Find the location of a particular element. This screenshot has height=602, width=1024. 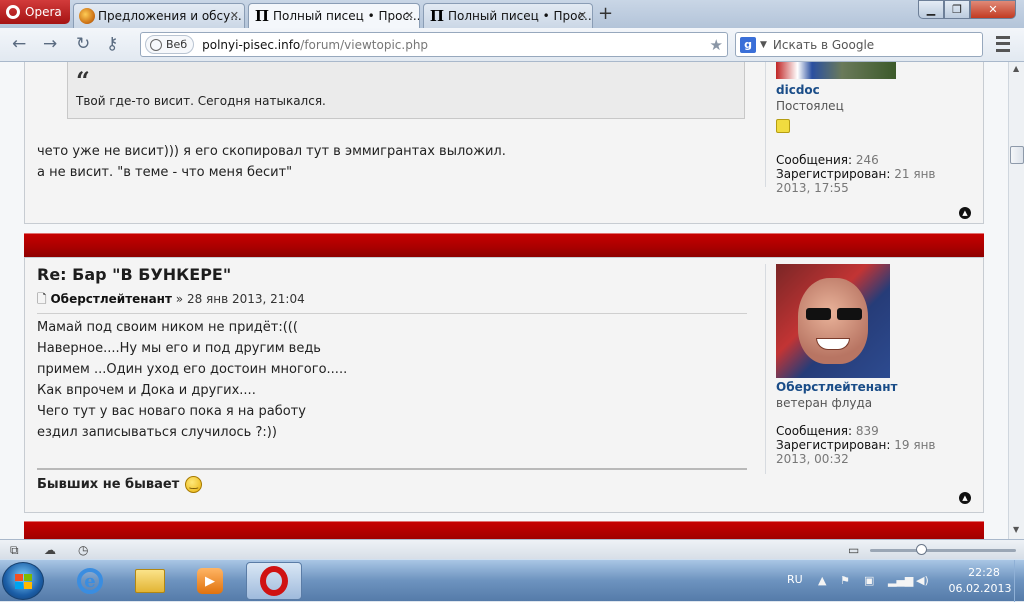

new-tab-button: + is located at coordinates (605, 13).